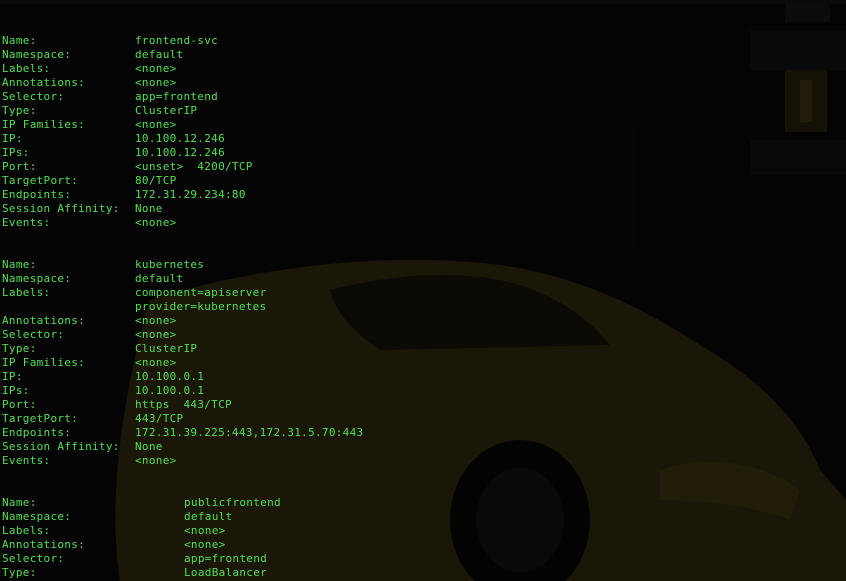 The image size is (846, 581). Describe the element at coordinates (249, 432) in the screenshot. I see `field-value: 172.31.39.225:443,172.31.5.70:443` at that location.